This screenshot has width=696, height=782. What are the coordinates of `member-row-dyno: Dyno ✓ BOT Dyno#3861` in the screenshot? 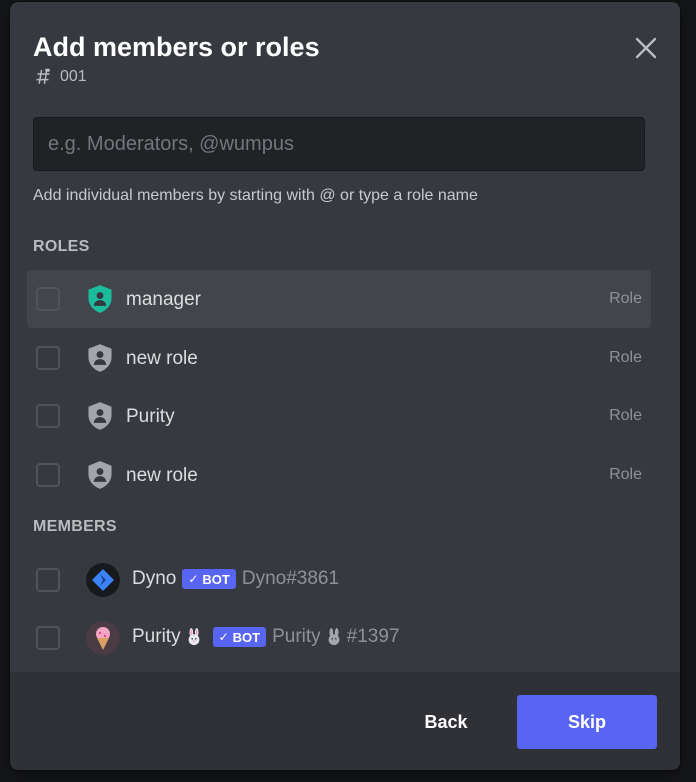 It's located at (339, 580).